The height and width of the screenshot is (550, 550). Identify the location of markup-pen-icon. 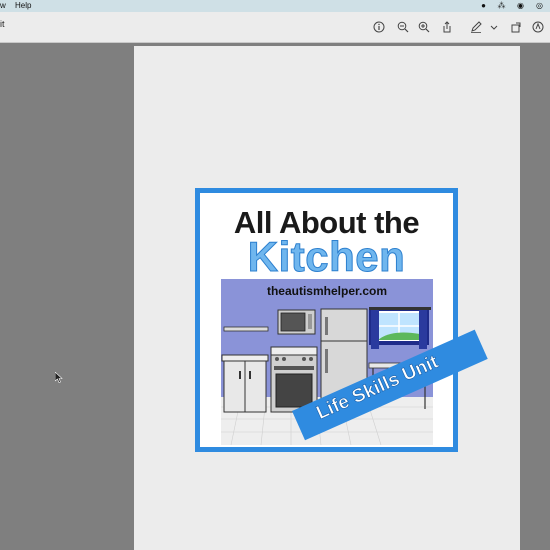
(476, 27).